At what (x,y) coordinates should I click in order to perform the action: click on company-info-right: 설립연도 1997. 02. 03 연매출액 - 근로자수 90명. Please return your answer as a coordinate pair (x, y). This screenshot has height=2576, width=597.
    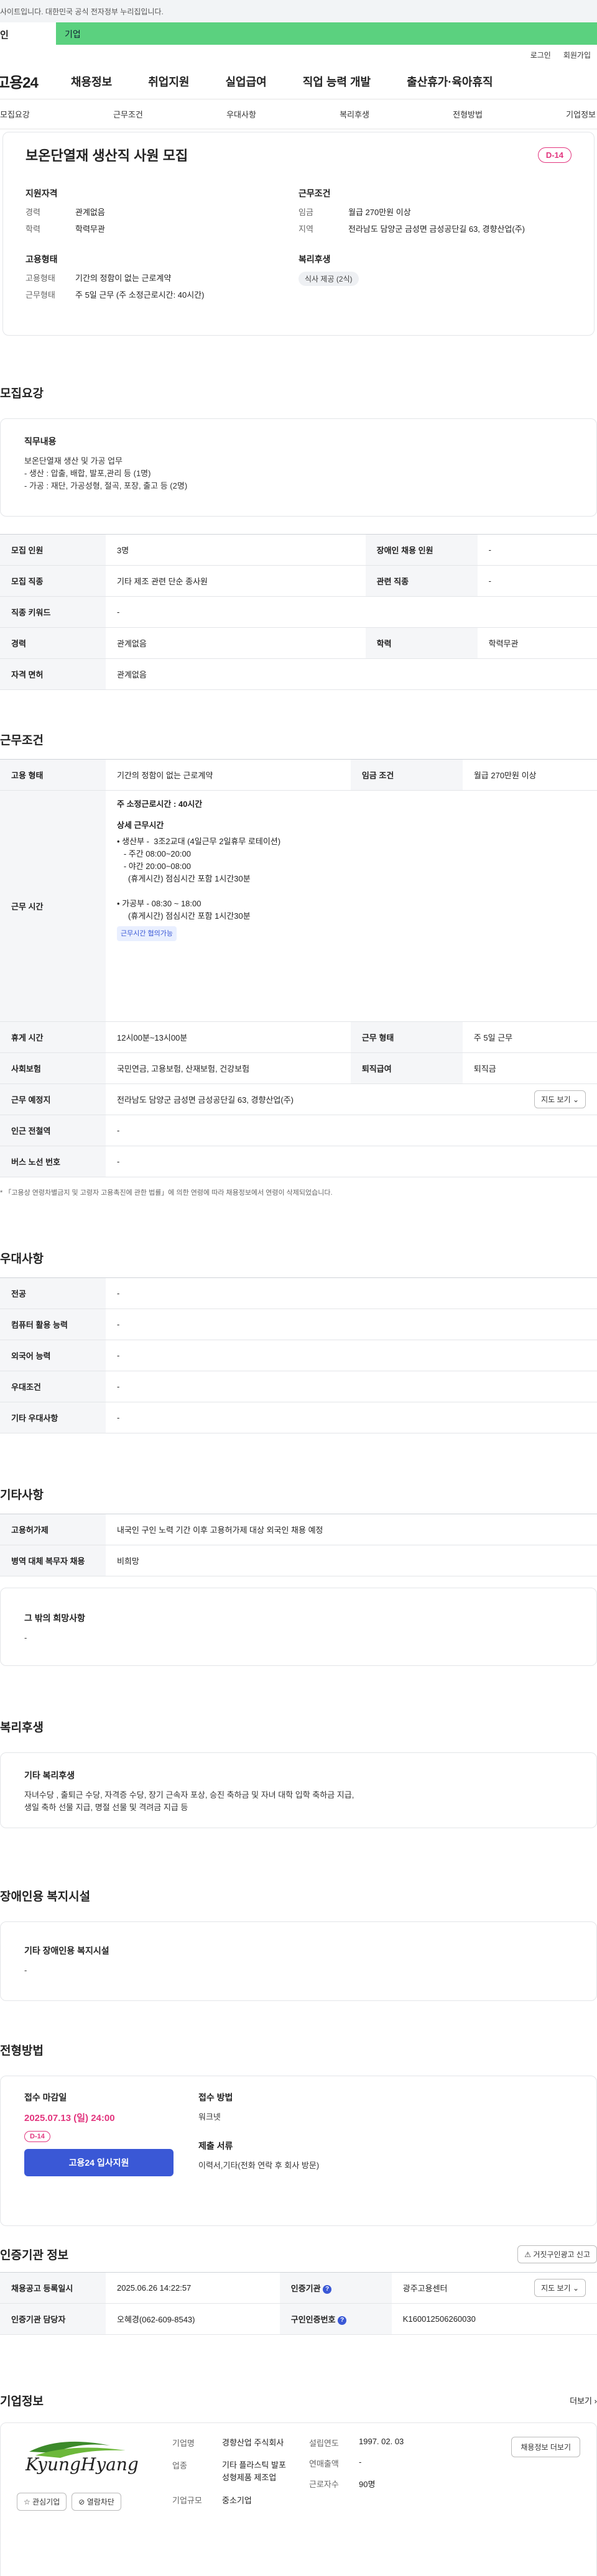
    Looking at the image, I should click on (371, 2502).